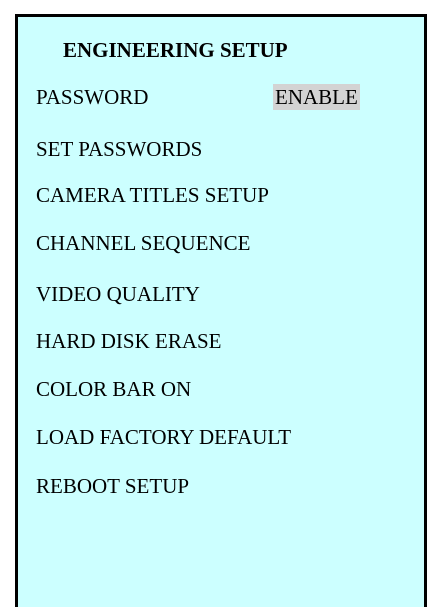  What do you see at coordinates (316, 97) in the screenshot?
I see `password-value-selected: ENABLE` at bounding box center [316, 97].